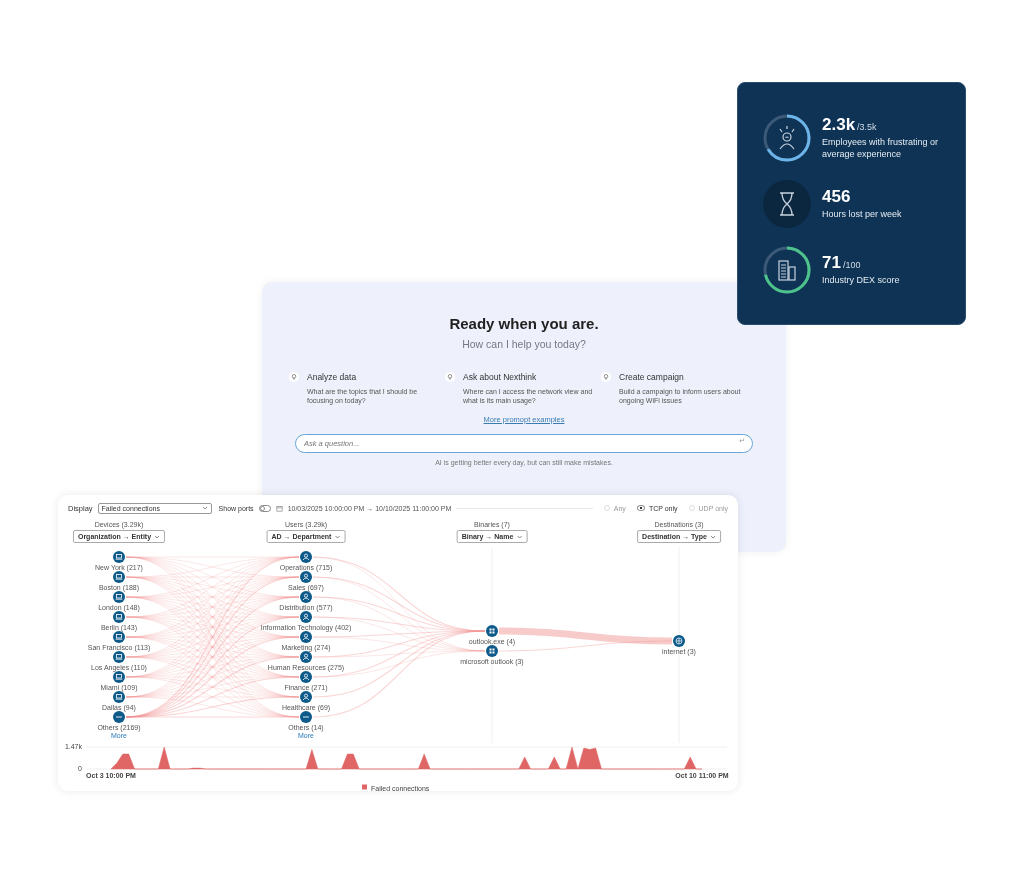  I want to click on legend-swatch, so click(364, 787).